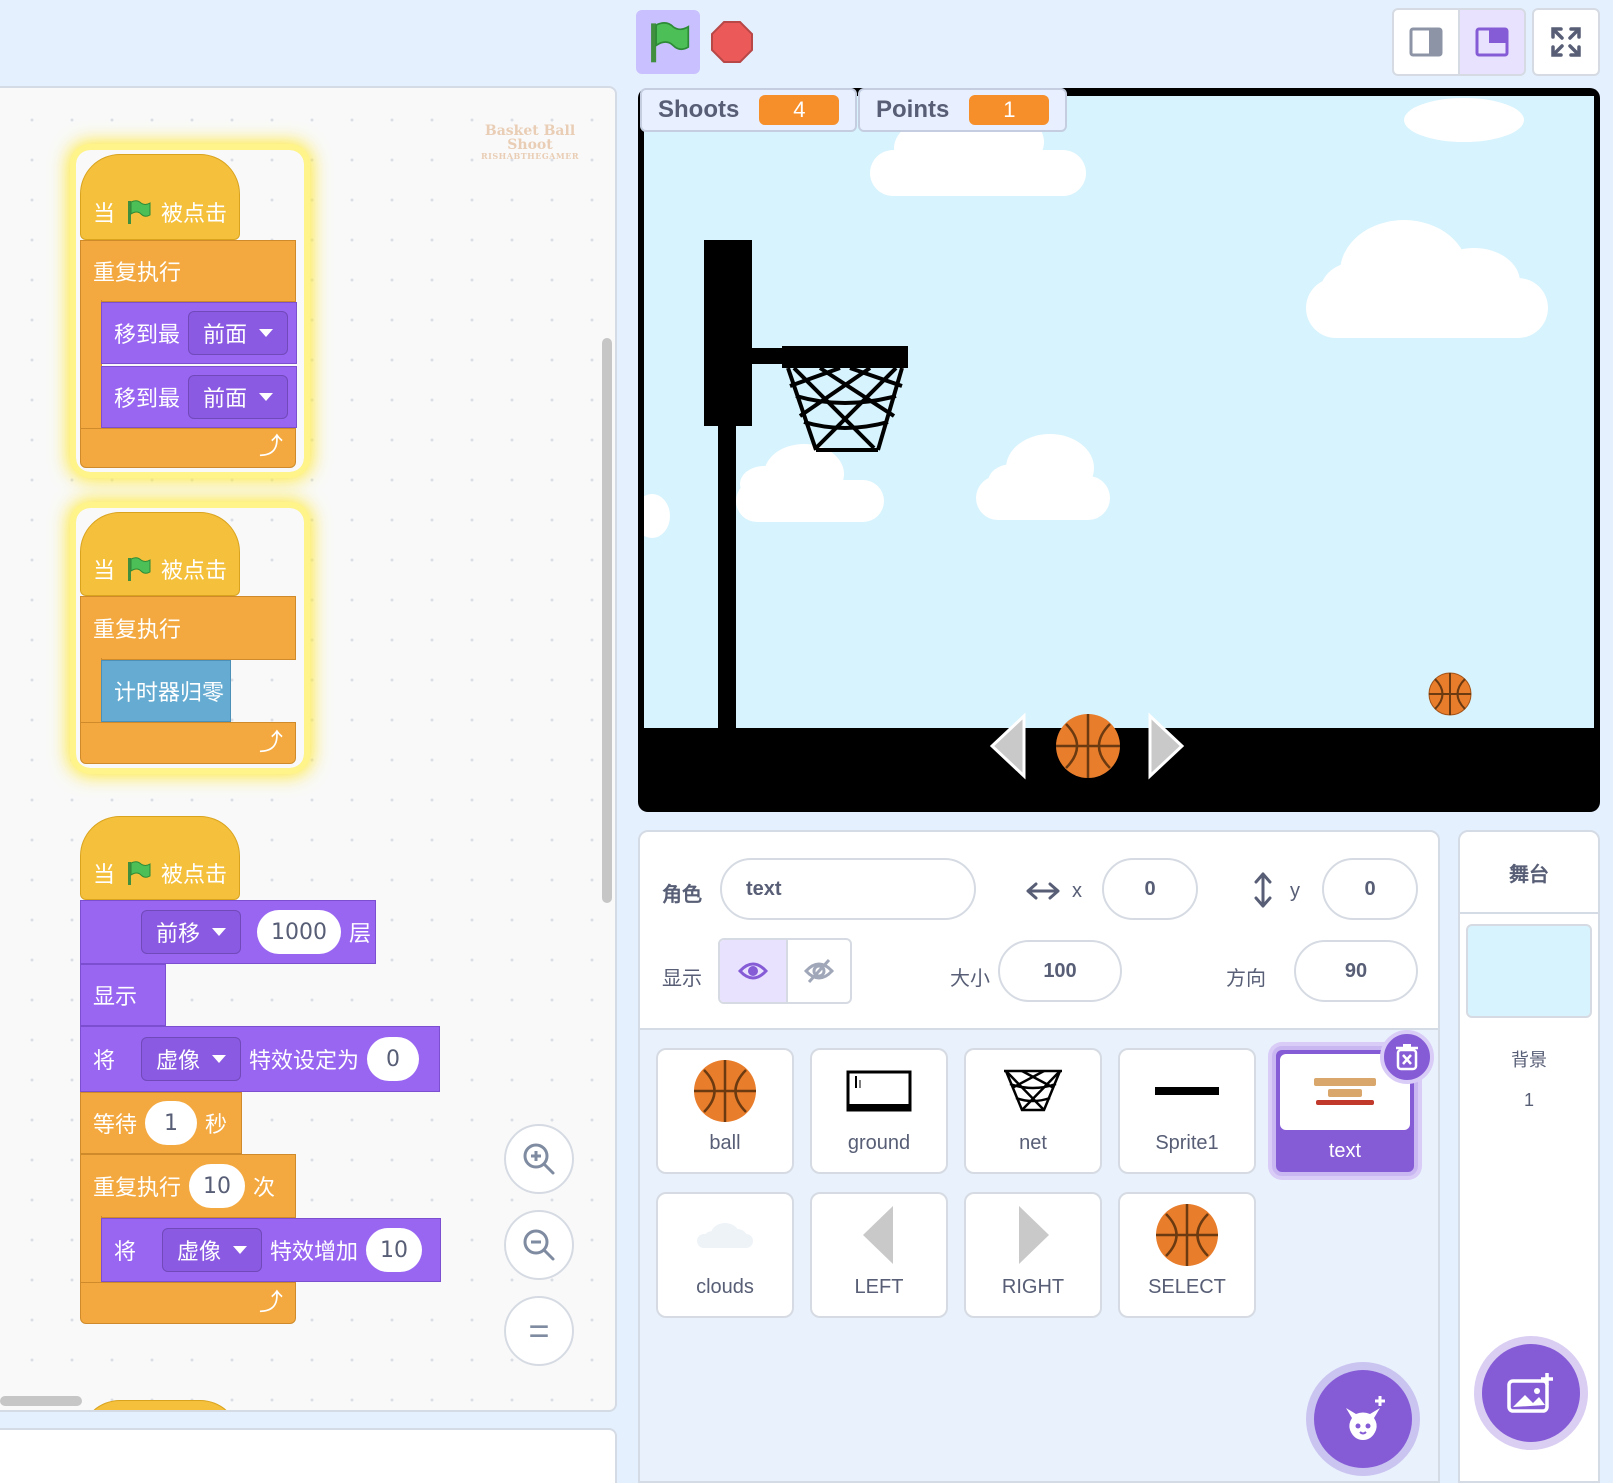  I want to click on sprite-tile-left: LEFT, so click(879, 1255).